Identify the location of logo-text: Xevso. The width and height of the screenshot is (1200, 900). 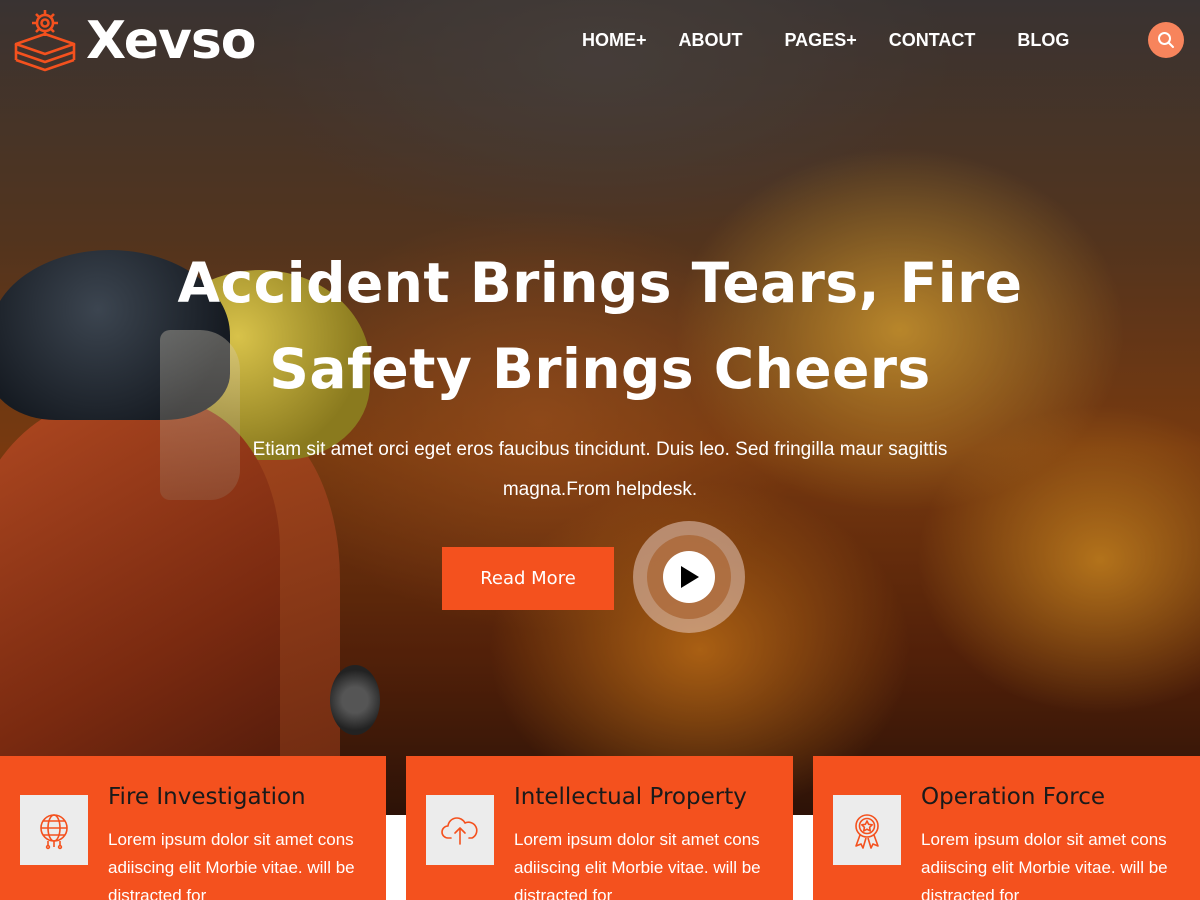
(171, 41).